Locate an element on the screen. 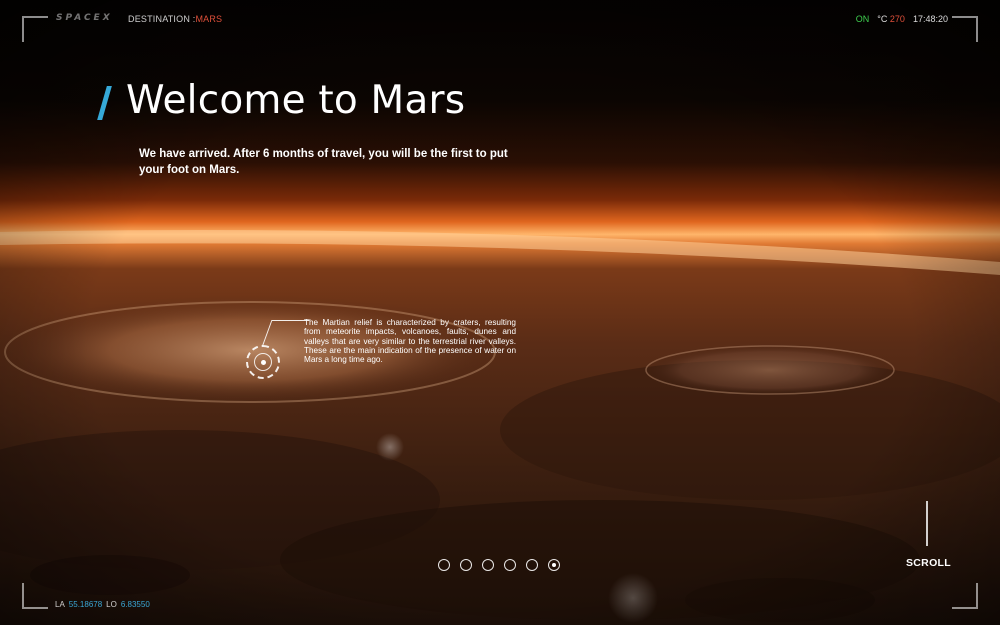 Image resolution: width=1000 pixels, height=625 pixels. page-title: Welcome to Mars is located at coordinates (296, 100).